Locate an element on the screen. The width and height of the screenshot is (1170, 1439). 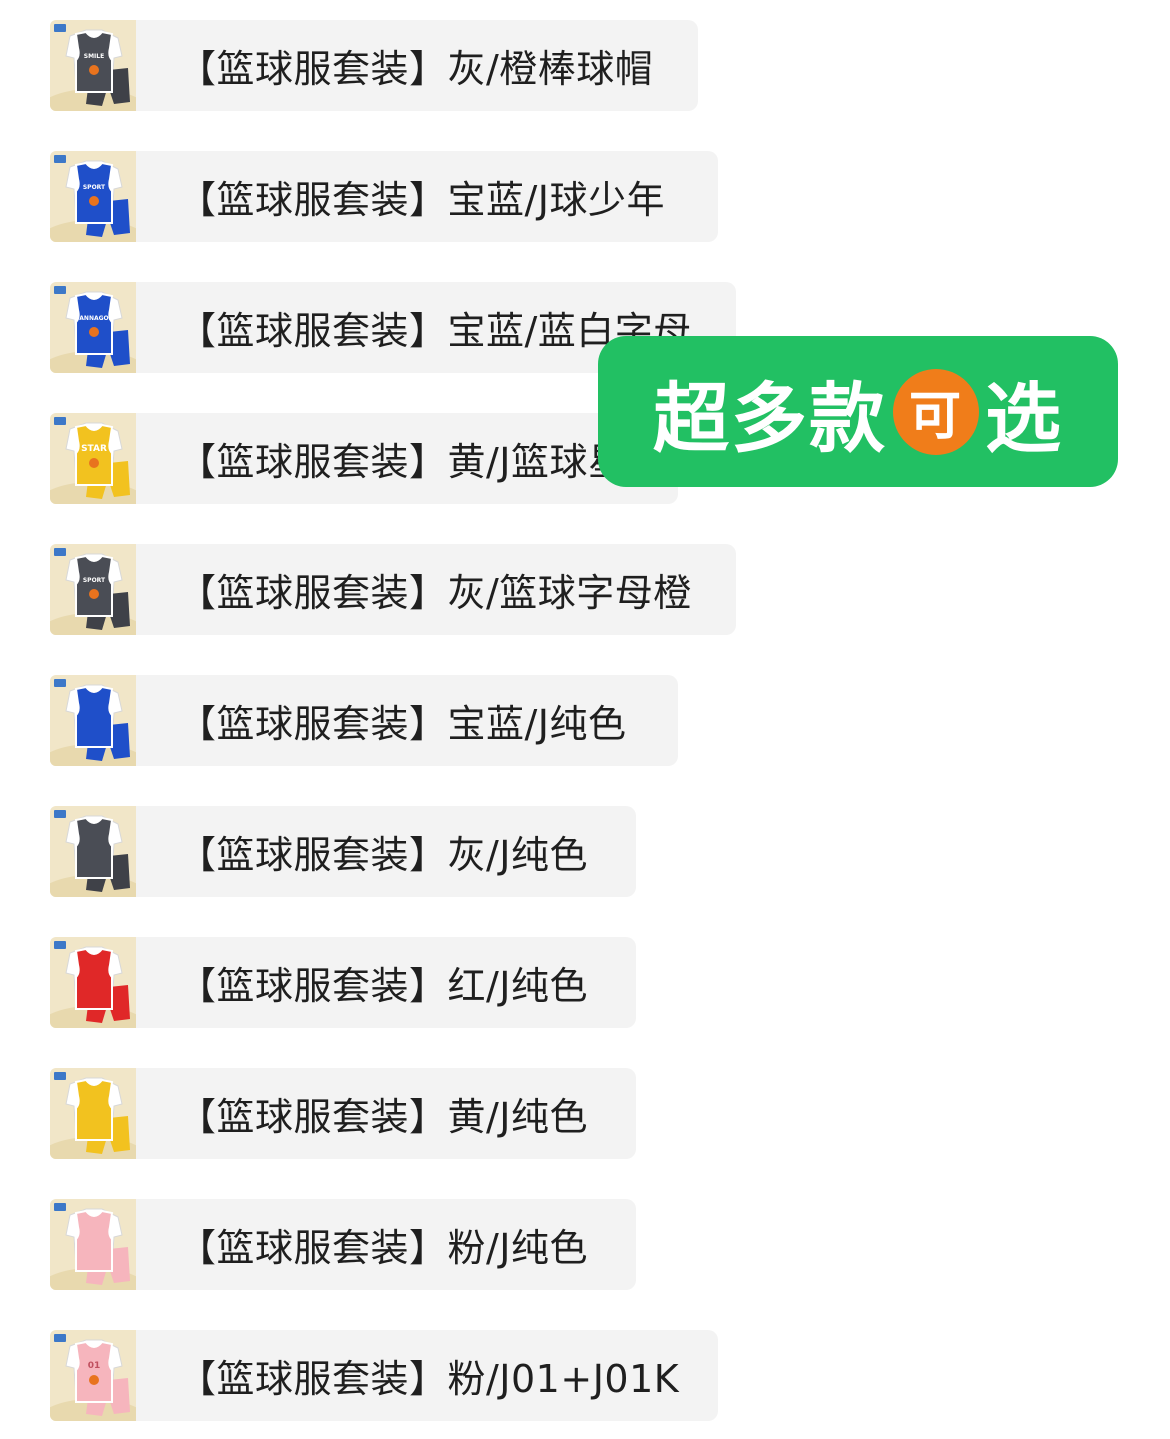
option-label: 【篮球服套装】粉/J纯色 is located at coordinates (383, 1248).